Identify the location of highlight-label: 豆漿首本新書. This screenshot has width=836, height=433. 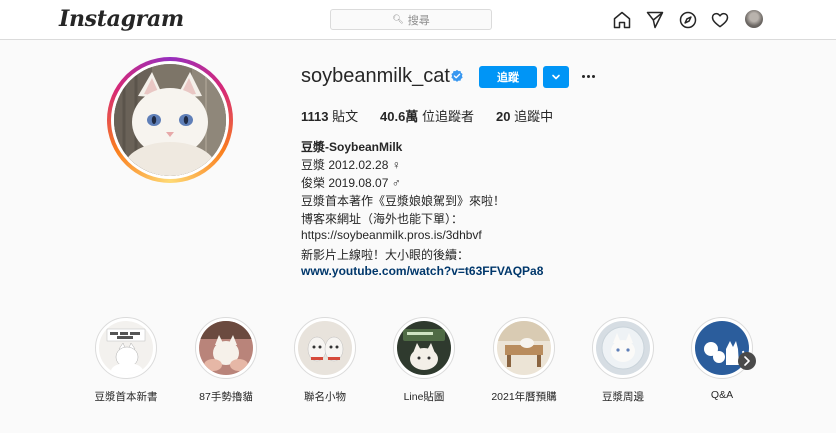
(126, 397).